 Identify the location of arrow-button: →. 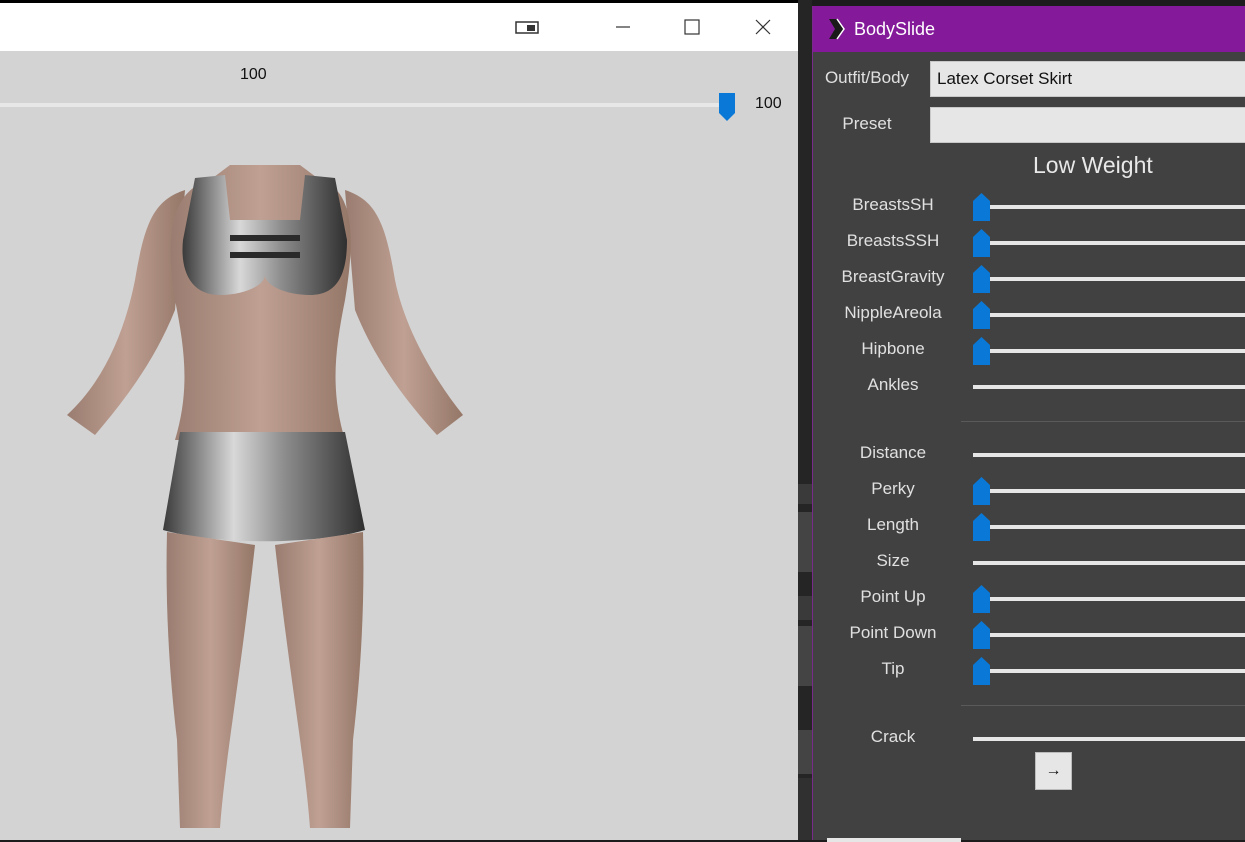
(1053, 771).